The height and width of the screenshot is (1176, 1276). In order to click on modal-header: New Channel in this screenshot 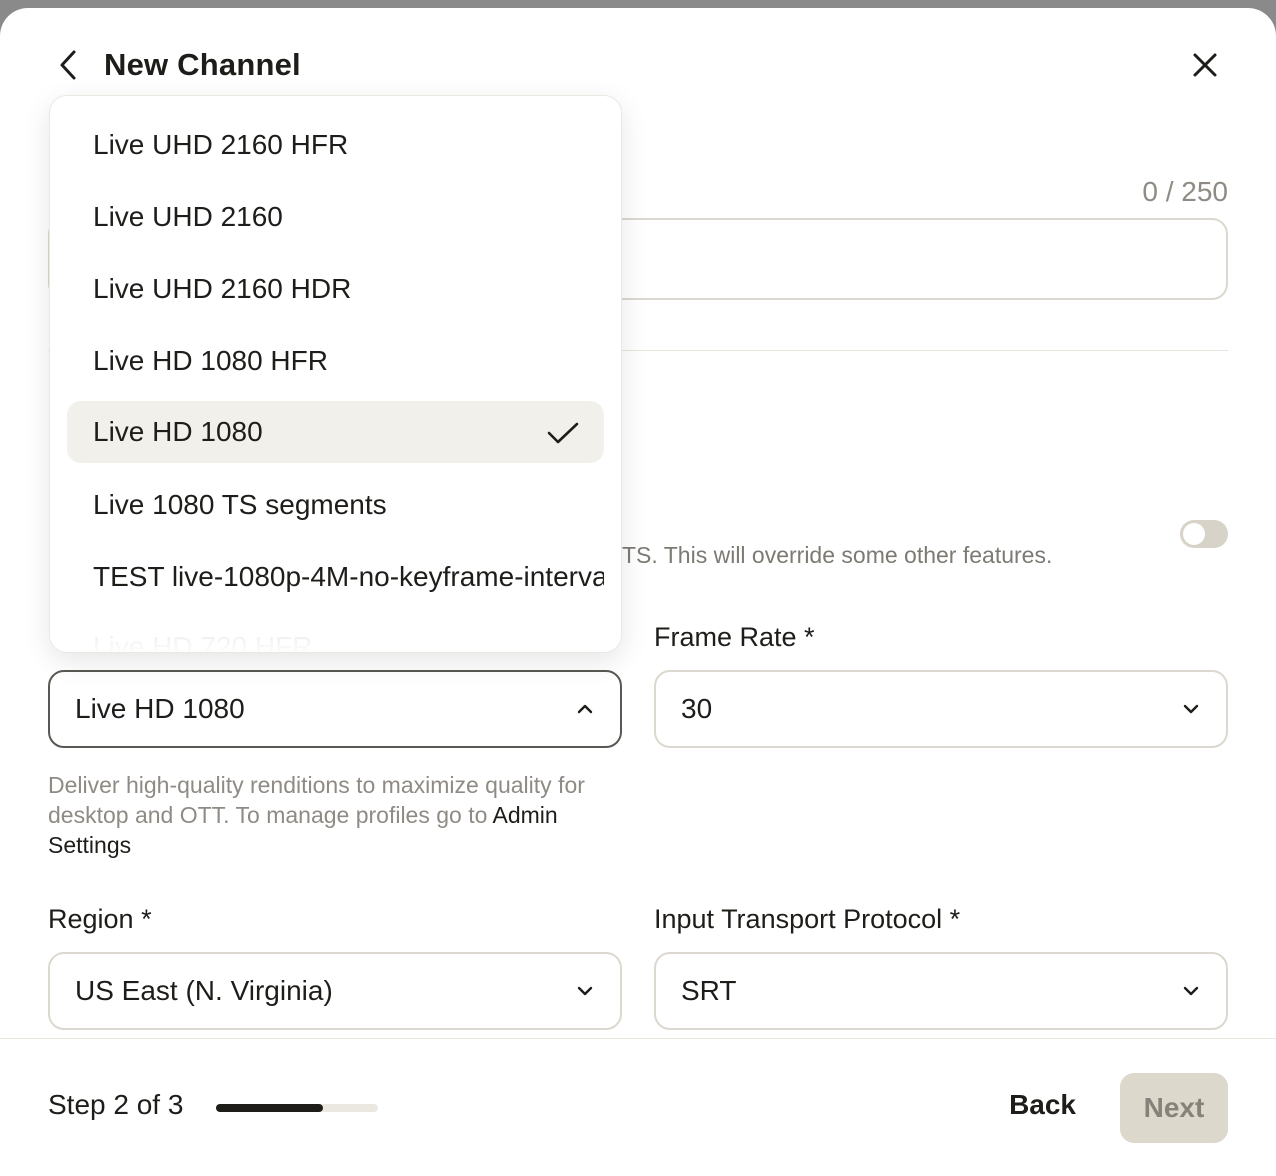, I will do `click(638, 73)`.